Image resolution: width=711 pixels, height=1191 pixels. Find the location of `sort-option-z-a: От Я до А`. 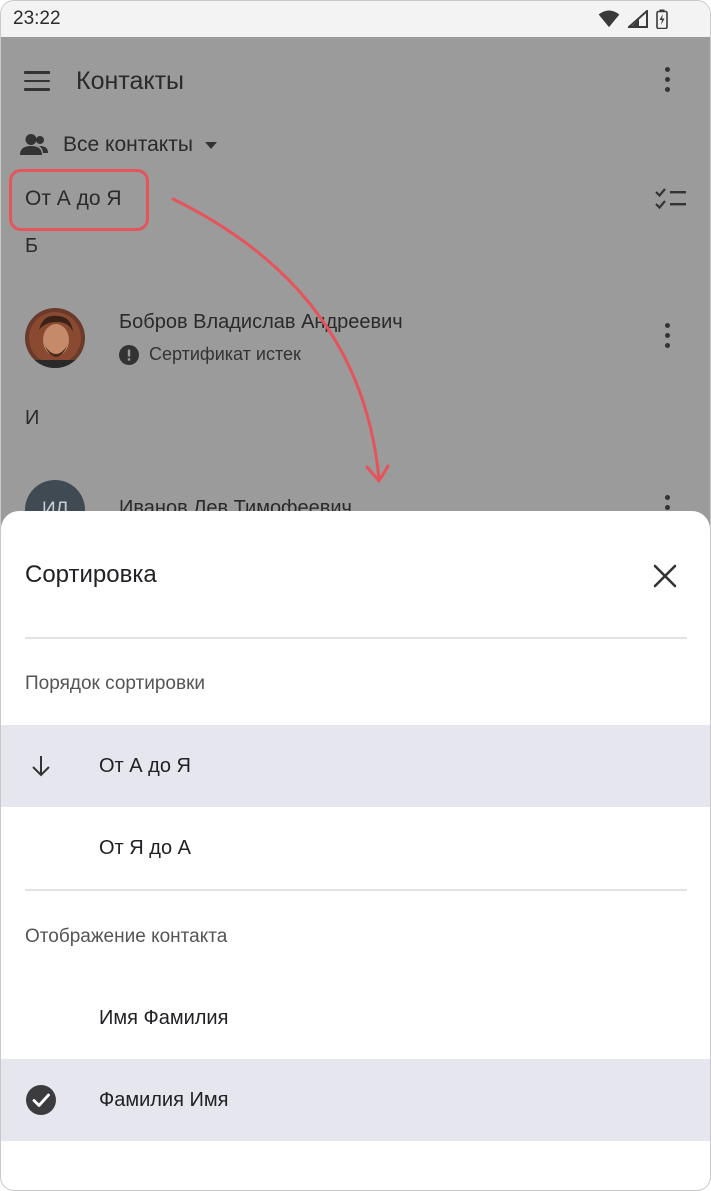

sort-option-z-a: От Я до А is located at coordinates (355, 848).